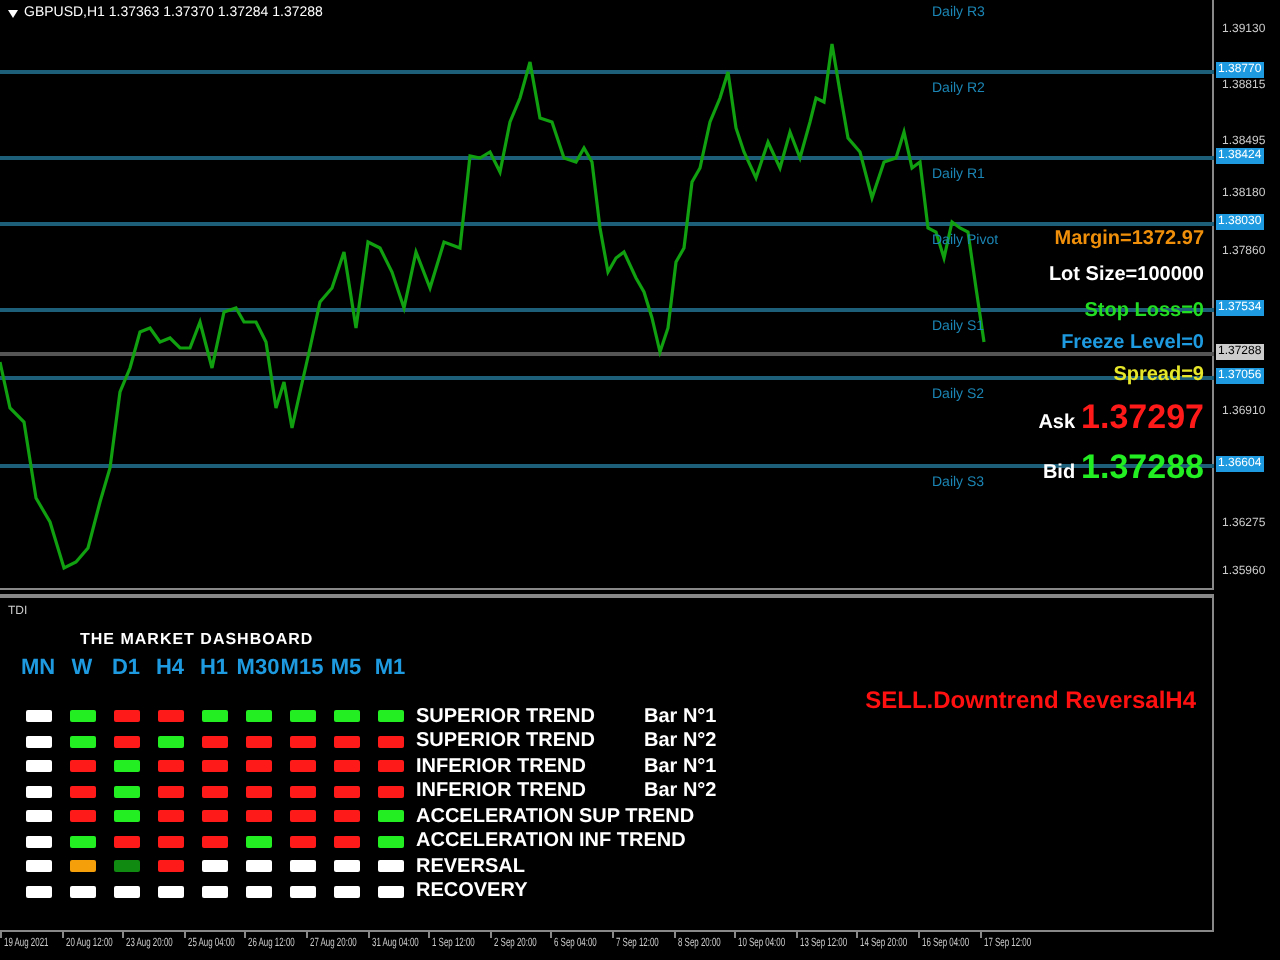 The height and width of the screenshot is (960, 1280). What do you see at coordinates (346, 668) in the screenshot?
I see `timeframe-header: M5` at bounding box center [346, 668].